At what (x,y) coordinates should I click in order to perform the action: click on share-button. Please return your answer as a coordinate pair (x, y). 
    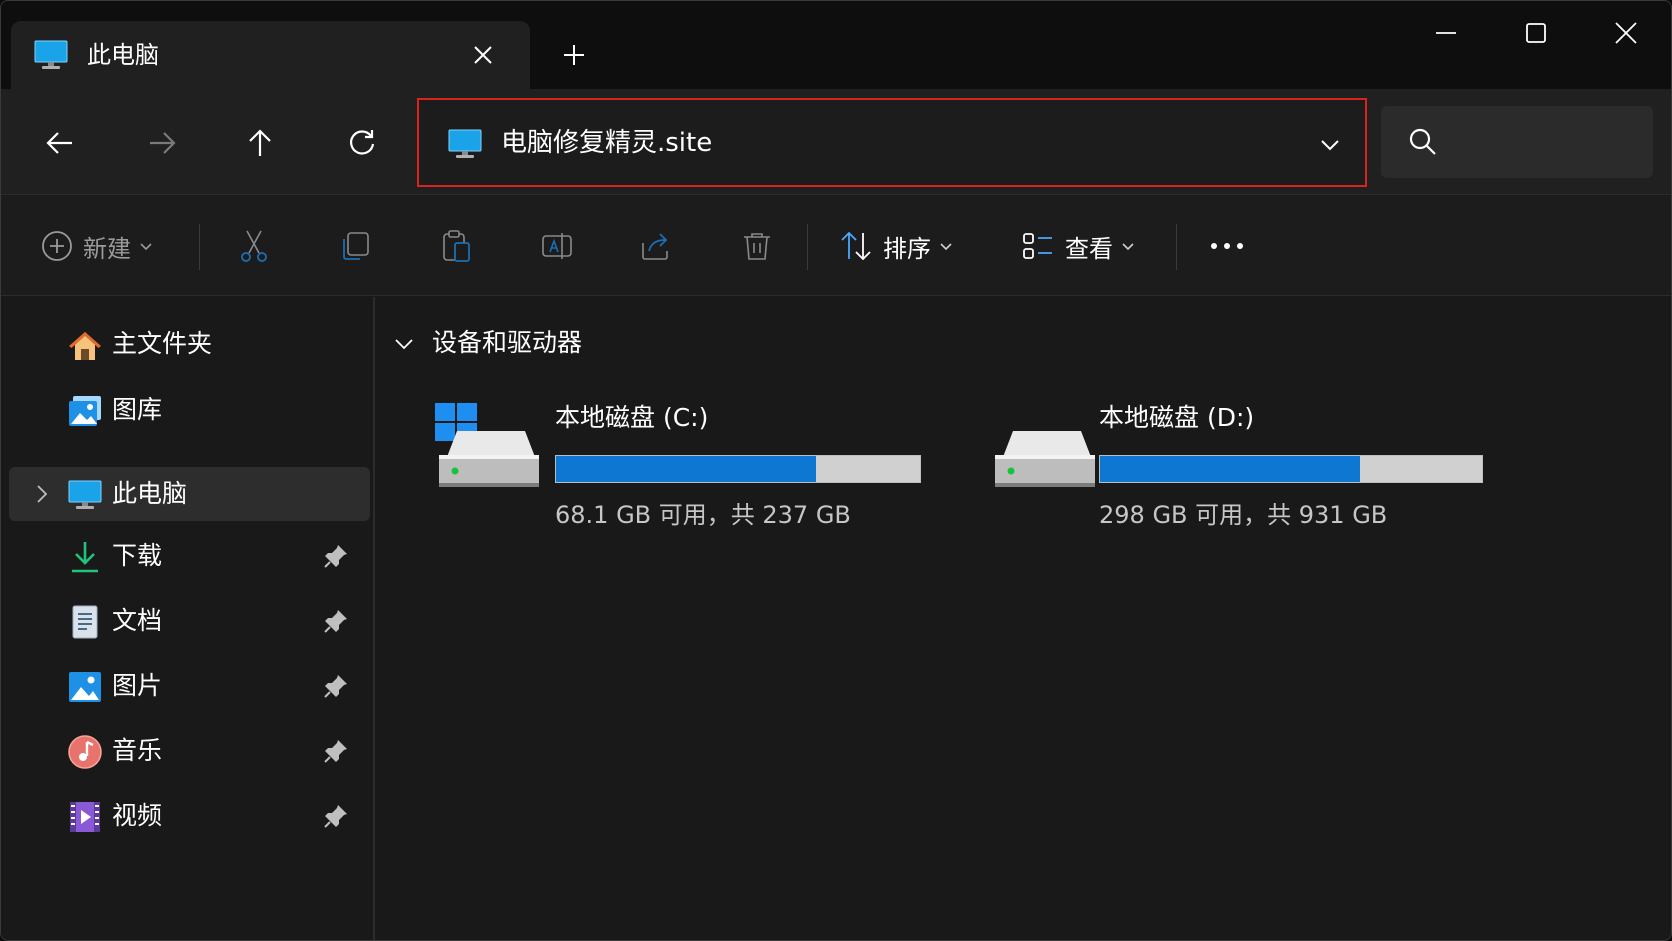
    Looking at the image, I should click on (656, 246).